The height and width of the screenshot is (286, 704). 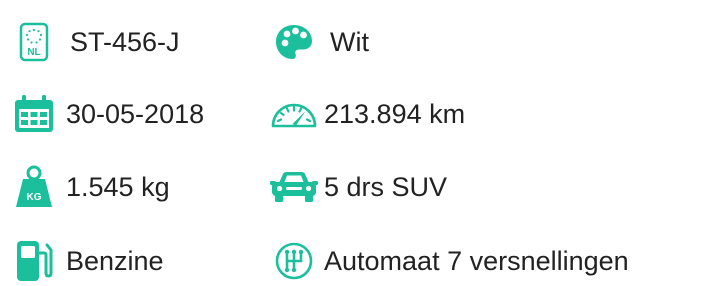 I want to click on spec-mileage-label: 213.894 km, so click(x=395, y=114).